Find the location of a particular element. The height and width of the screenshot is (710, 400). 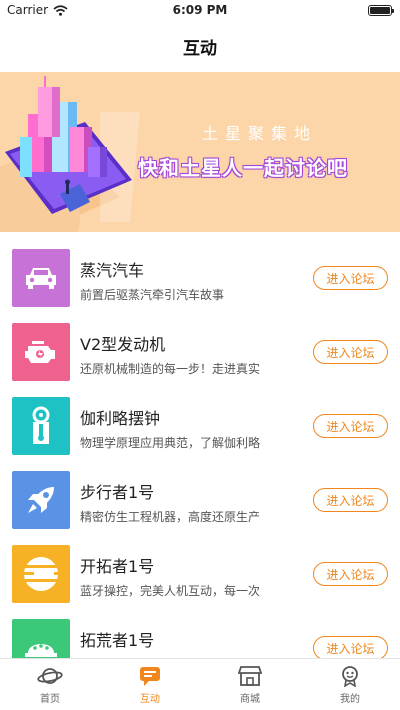

store-icon is located at coordinates (250, 676).